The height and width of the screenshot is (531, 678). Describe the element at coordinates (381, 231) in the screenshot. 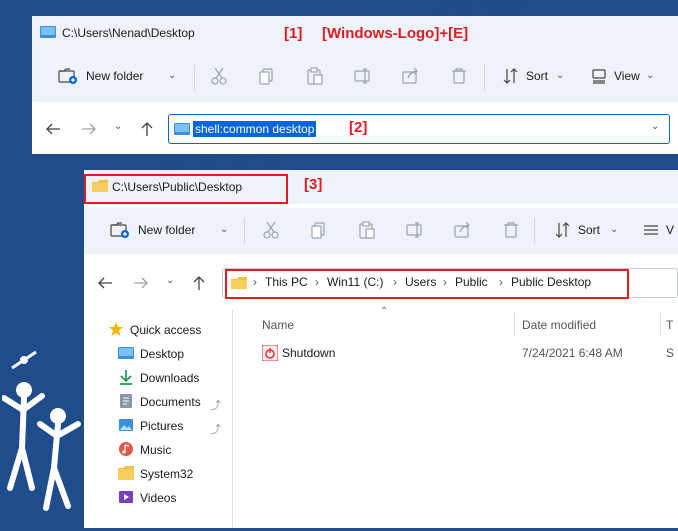

I see `command-bar: New folder ⌄ Sort ⌄ V` at that location.